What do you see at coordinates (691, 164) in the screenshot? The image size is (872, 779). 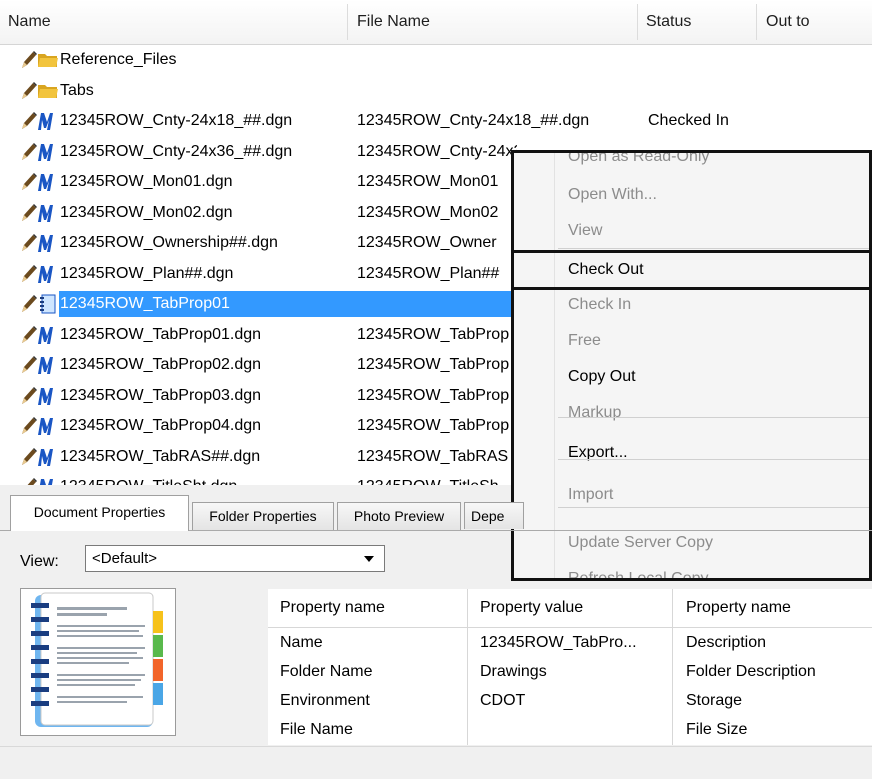 I see `menu-item-open-as-read-only: Open as Read-Only` at bounding box center [691, 164].